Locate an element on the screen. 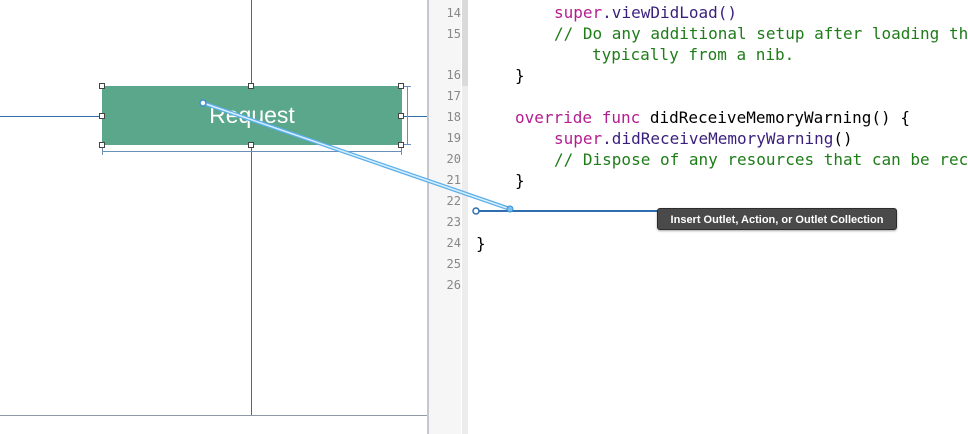 This screenshot has height=434, width=968. code-line-14: super.viewDidLoad() is located at coordinates (645, 12).